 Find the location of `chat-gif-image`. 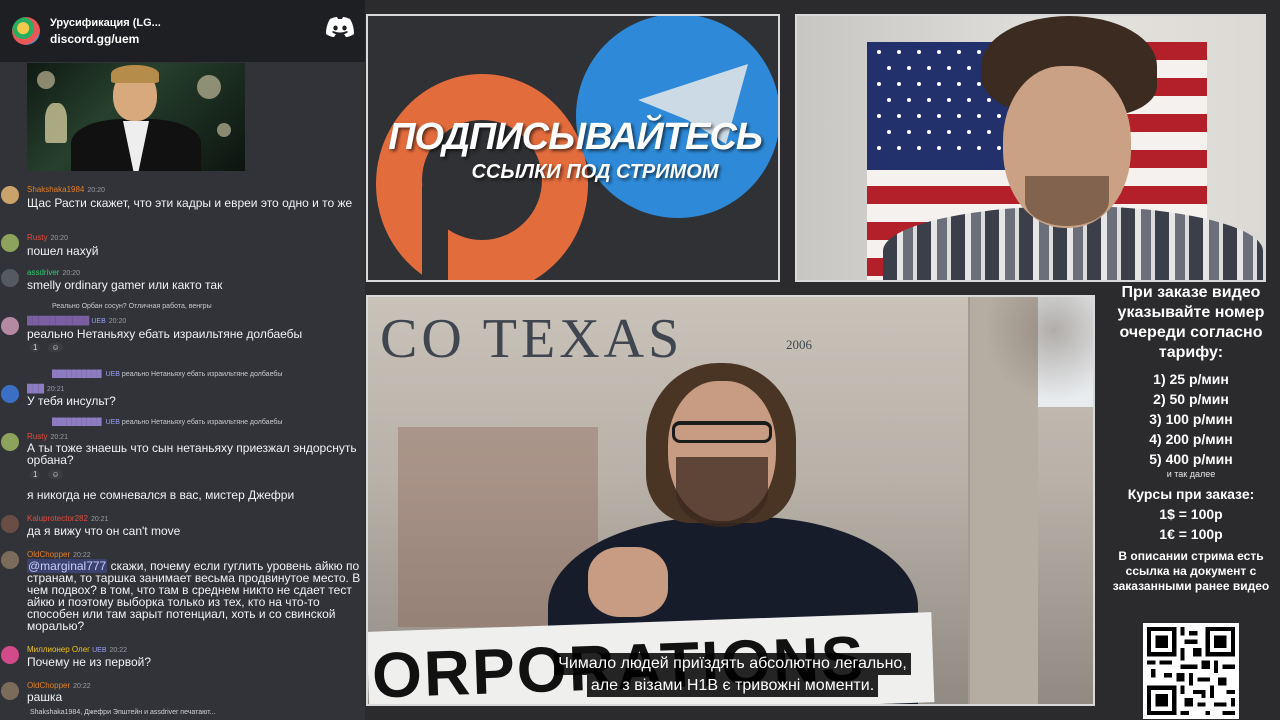

chat-gif-image is located at coordinates (136, 117).